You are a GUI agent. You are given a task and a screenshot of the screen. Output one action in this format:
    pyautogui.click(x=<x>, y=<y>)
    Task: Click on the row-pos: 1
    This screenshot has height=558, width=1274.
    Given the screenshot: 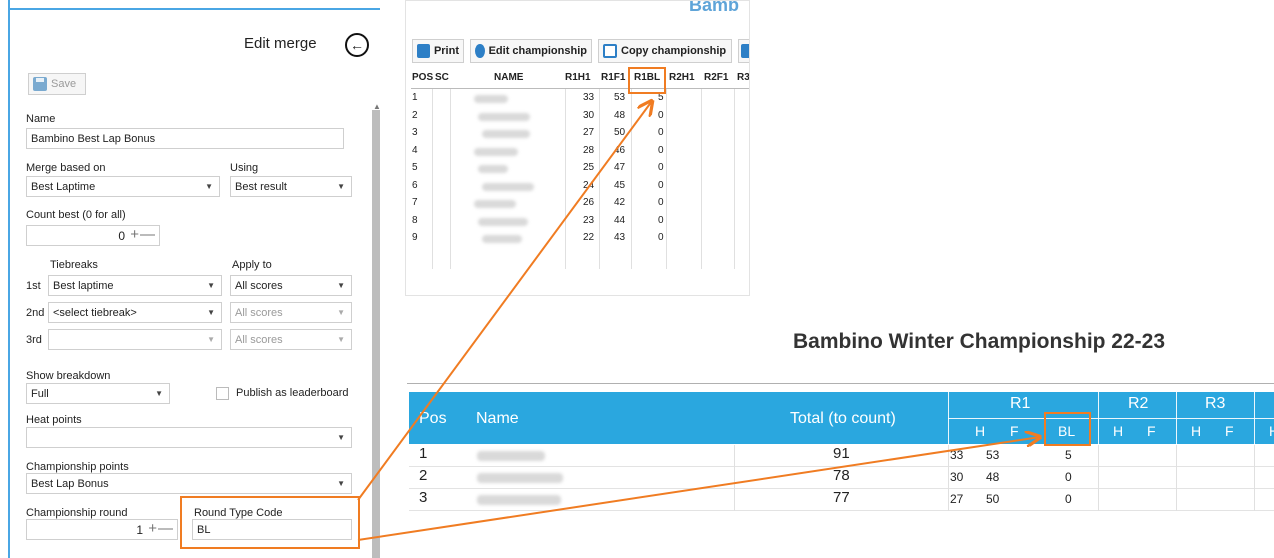 What is the action you would take?
    pyautogui.click(x=423, y=453)
    